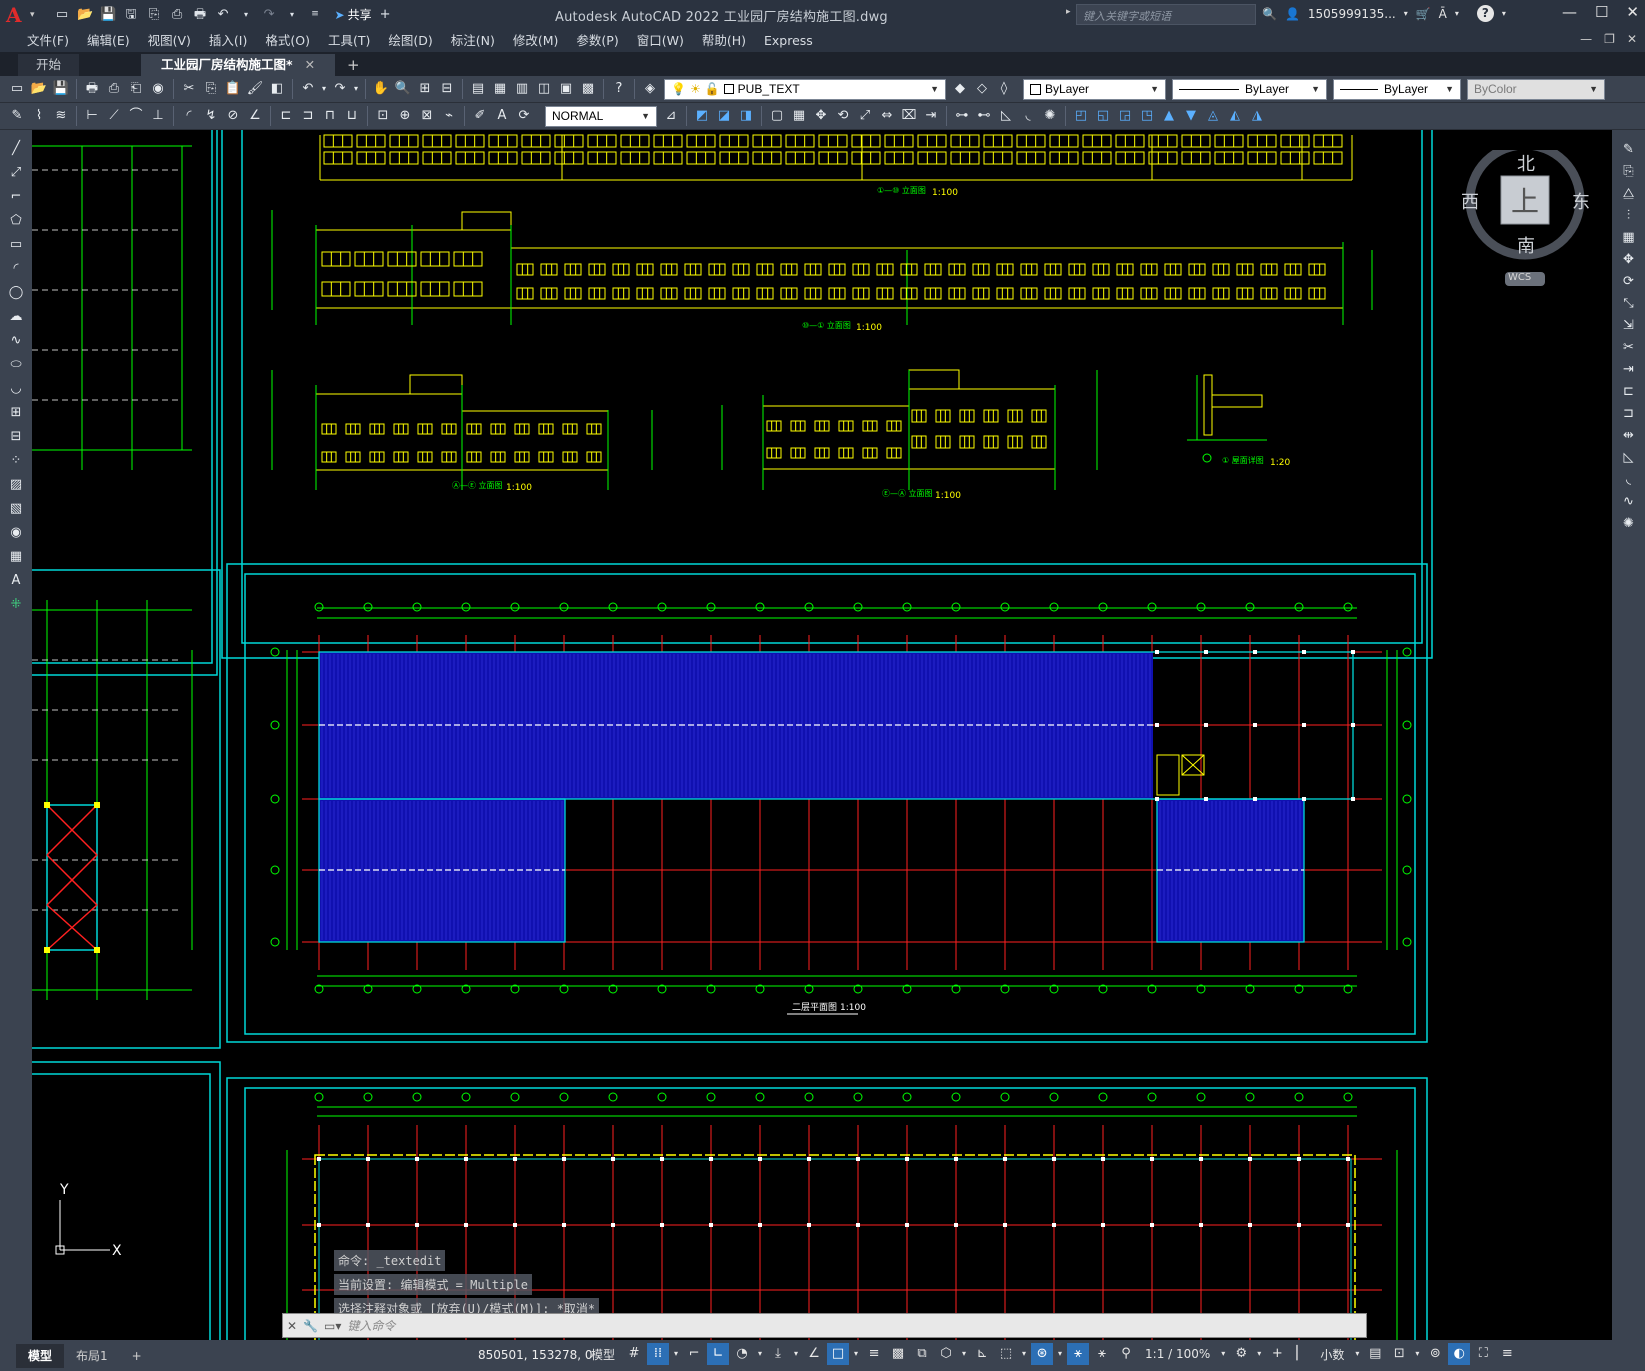 Image resolution: width=1645 pixels, height=1371 pixels. I want to click on viewcube-top-face: 上, so click(1525, 200).